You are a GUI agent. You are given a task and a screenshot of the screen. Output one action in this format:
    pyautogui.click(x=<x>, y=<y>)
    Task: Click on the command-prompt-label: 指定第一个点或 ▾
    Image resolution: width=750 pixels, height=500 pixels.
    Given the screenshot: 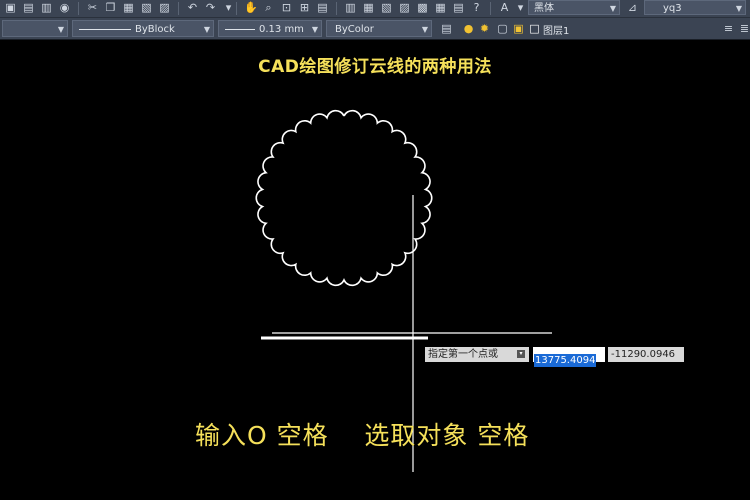 What is the action you would take?
    pyautogui.click(x=477, y=354)
    